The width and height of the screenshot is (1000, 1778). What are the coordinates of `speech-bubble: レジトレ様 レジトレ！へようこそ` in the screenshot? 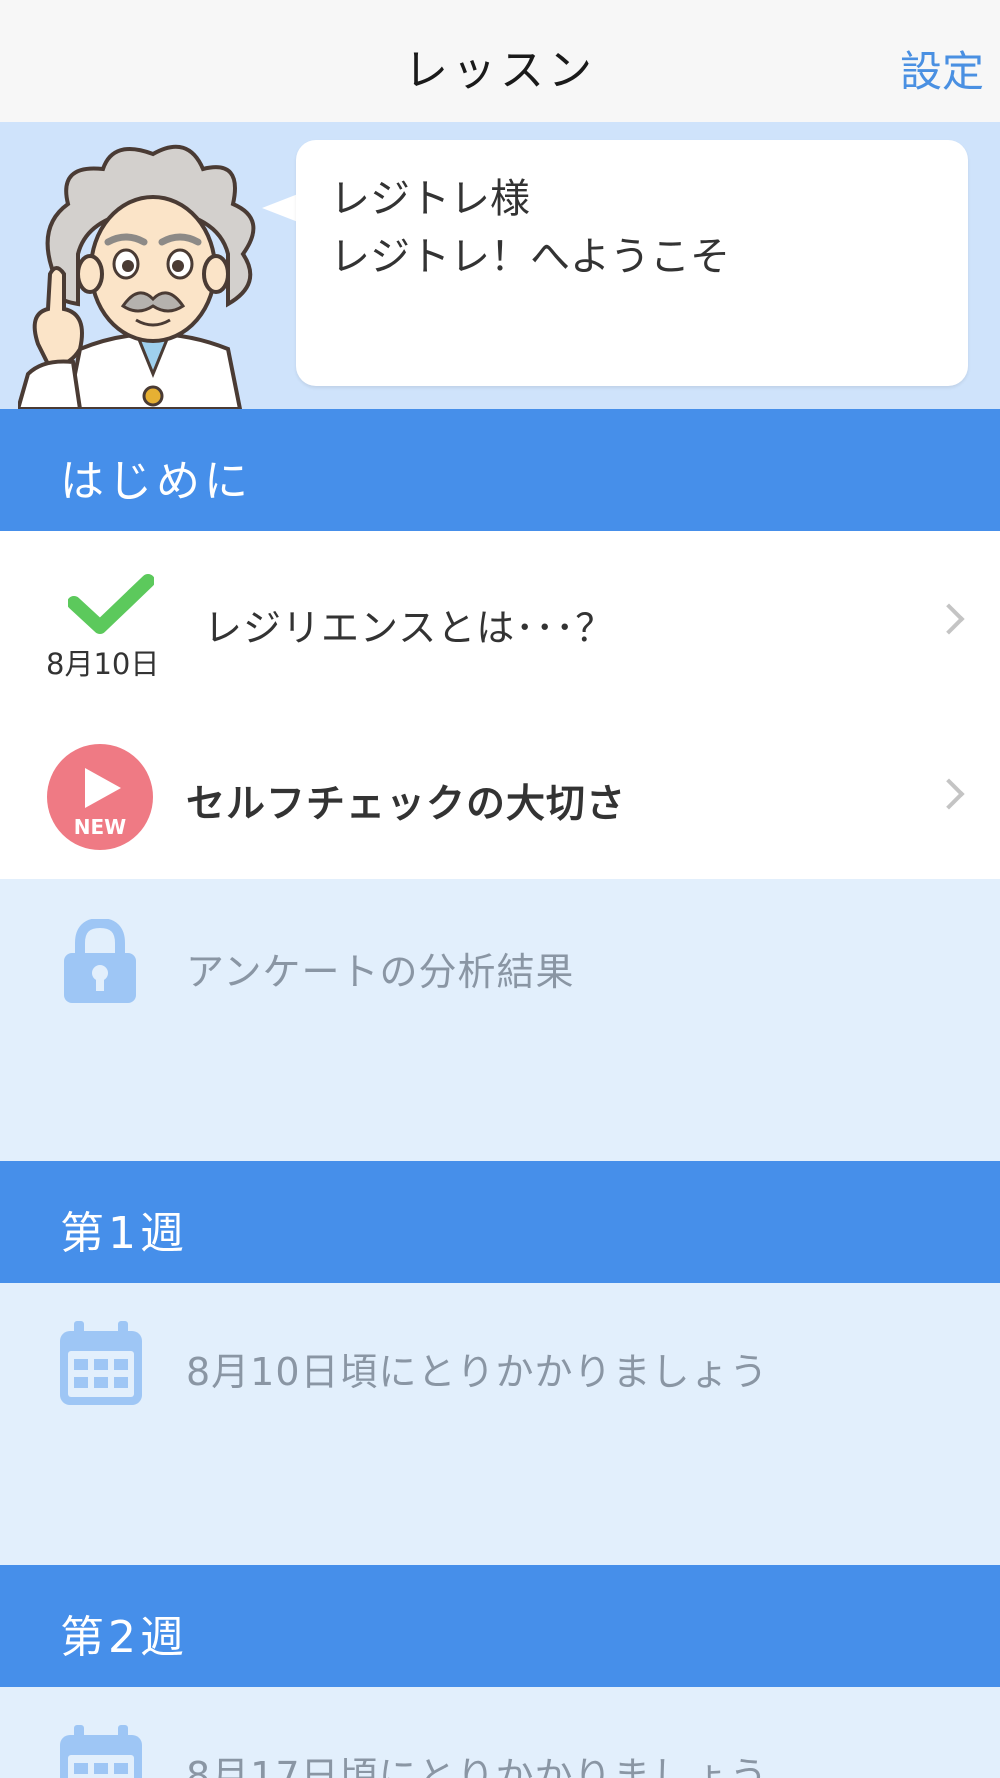 It's located at (632, 263).